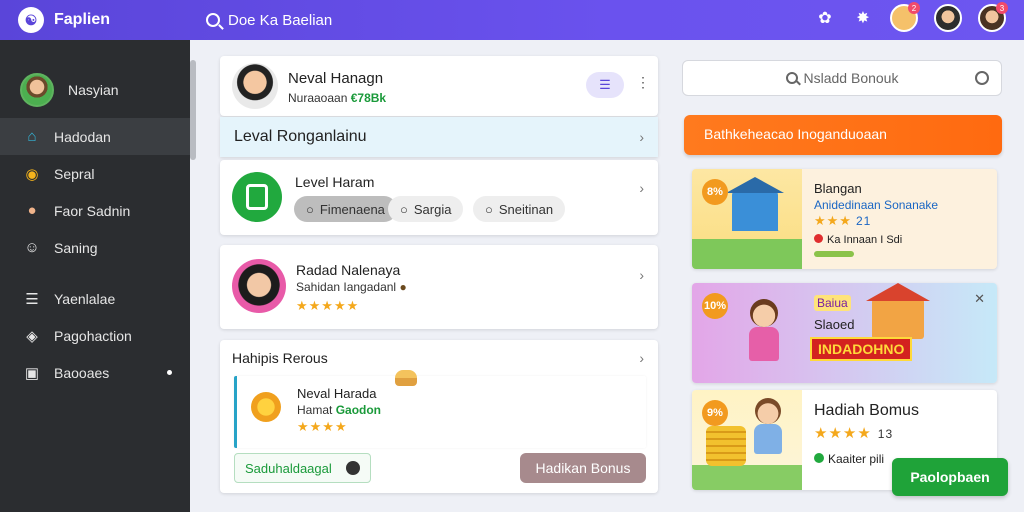  Describe the element at coordinates (866, 410) in the screenshot. I see `promo-card-title: Hadiah Bomus` at that location.